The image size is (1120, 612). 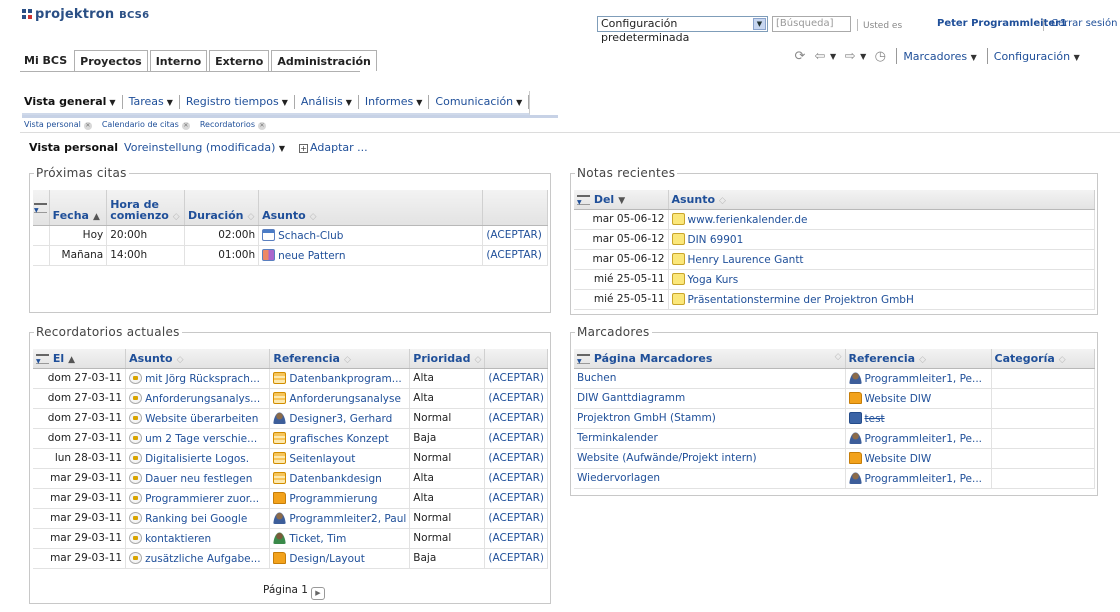 I want to click on subnav-registro-tiempos: Registro tiempos ▼, so click(x=237, y=102).